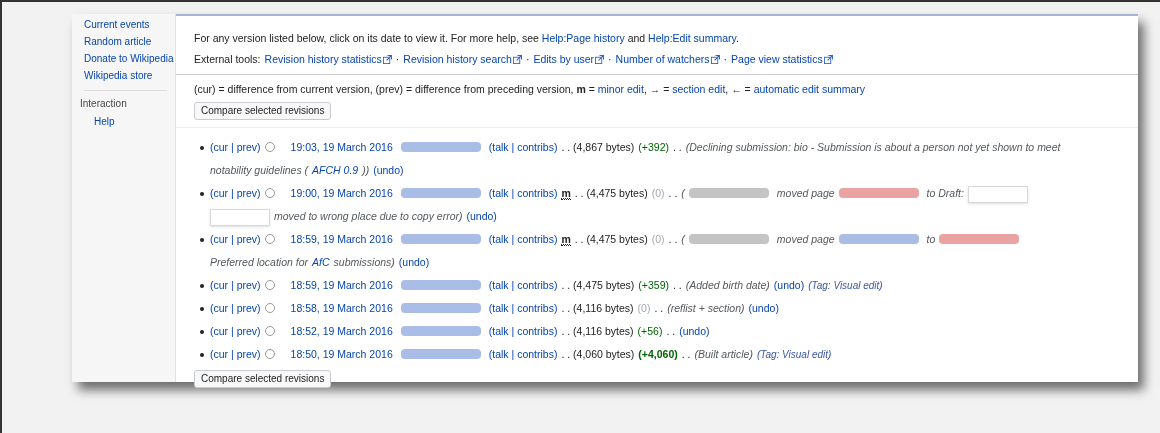  I want to click on external-link: Edits by user, so click(569, 59).